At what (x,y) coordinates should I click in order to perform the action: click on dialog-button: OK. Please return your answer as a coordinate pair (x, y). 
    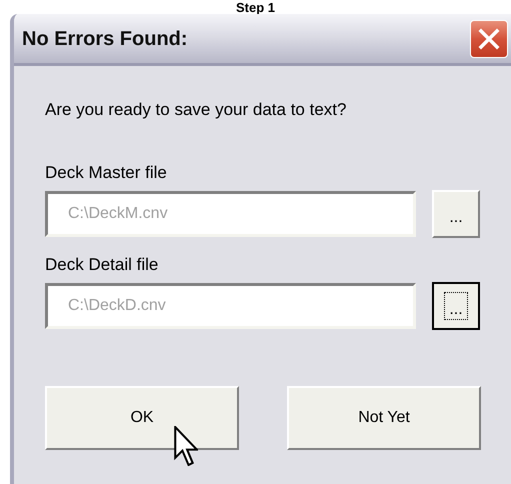
    Looking at the image, I should click on (142, 418).